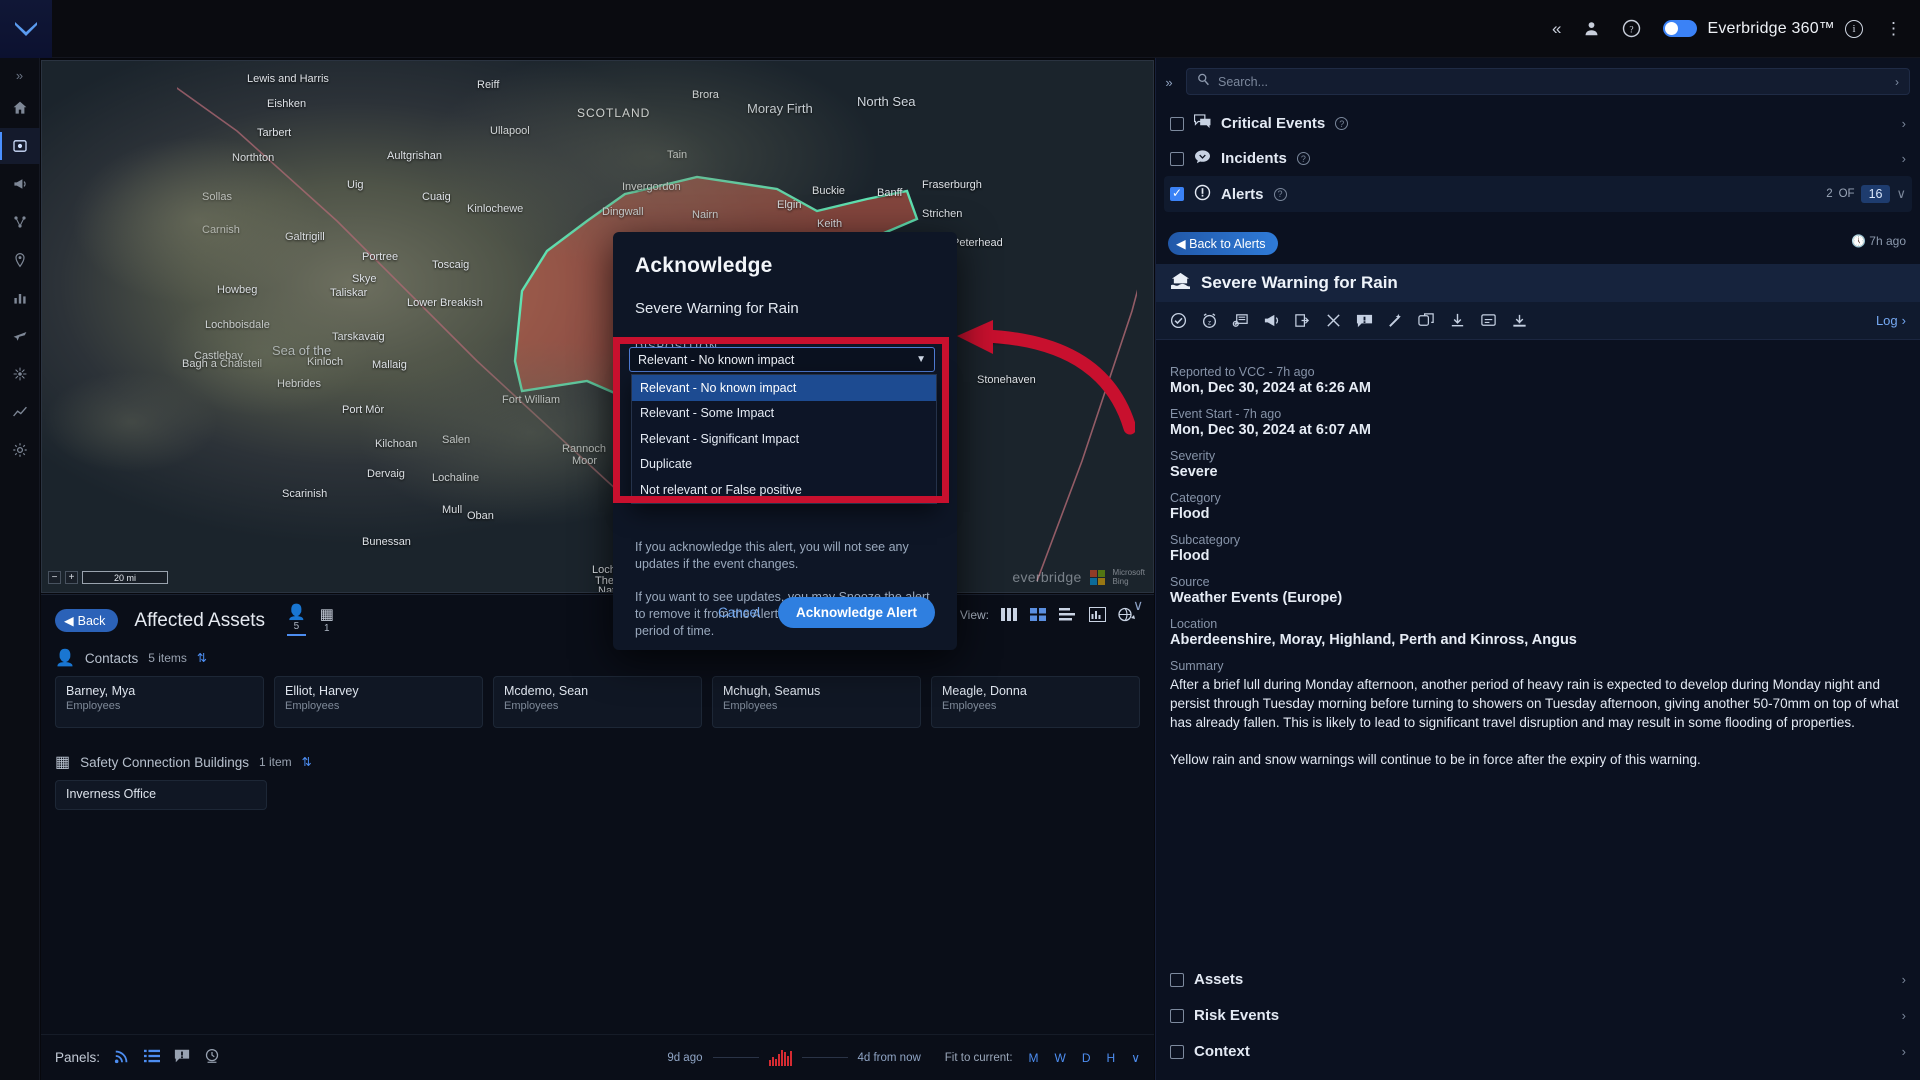 The image size is (1920, 1080). I want to click on disposition-option: Relevant - No known impact, so click(784, 388).